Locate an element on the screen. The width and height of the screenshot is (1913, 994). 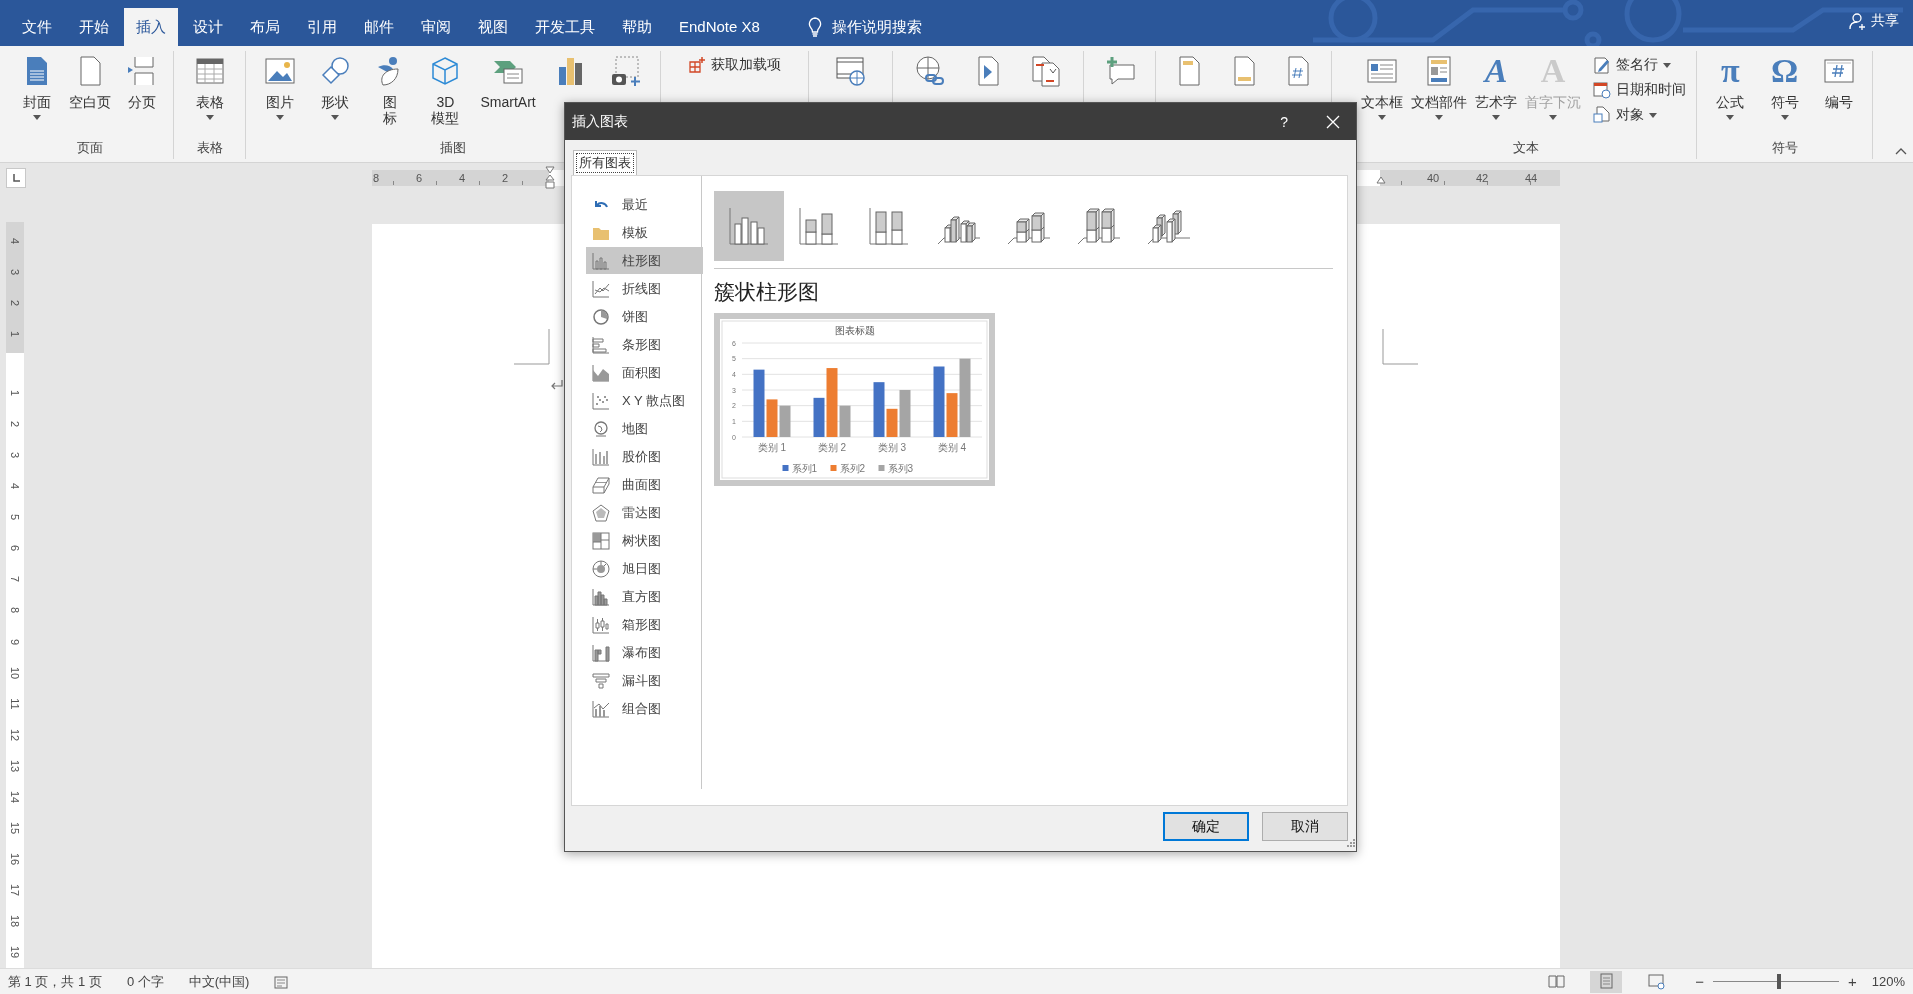
ribbon-button: π 公式 is located at coordinates (1730, 85).